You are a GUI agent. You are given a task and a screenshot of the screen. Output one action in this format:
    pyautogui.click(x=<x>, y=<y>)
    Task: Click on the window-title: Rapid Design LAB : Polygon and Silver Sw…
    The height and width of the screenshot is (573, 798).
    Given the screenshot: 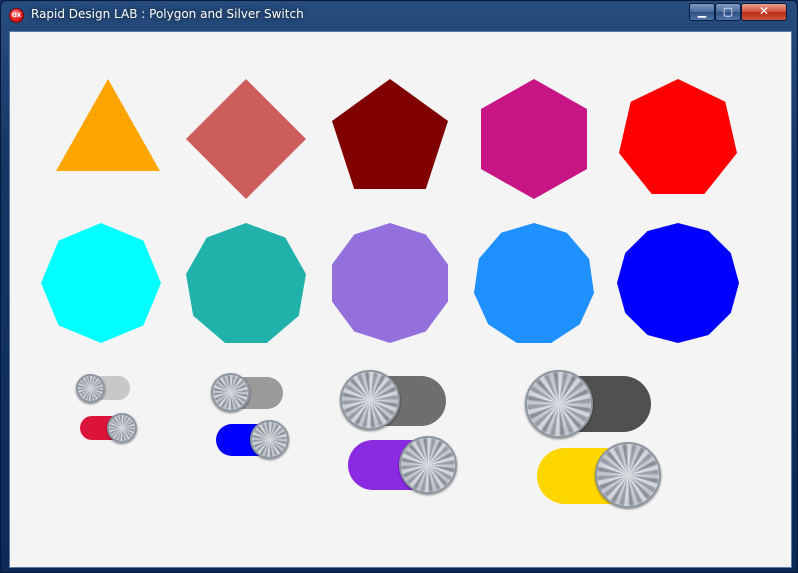 What is the action you would take?
    pyautogui.click(x=167, y=14)
    